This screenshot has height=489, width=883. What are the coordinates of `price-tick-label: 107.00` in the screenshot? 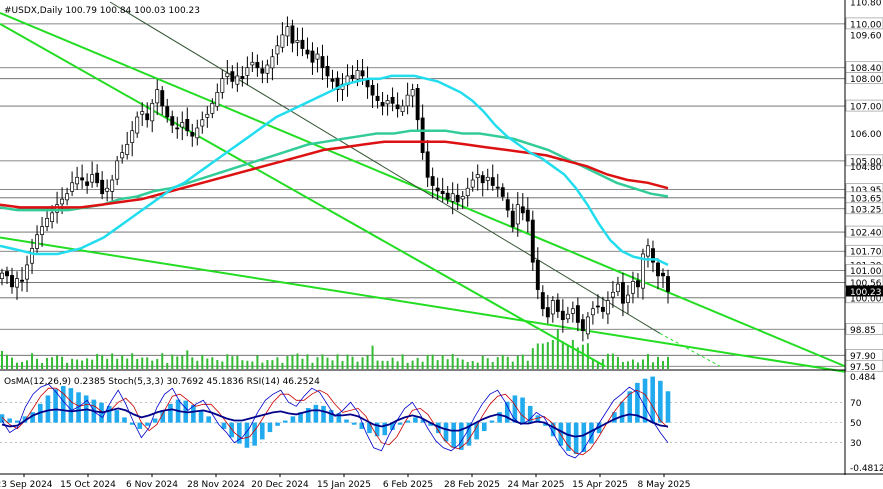 It's located at (866, 108).